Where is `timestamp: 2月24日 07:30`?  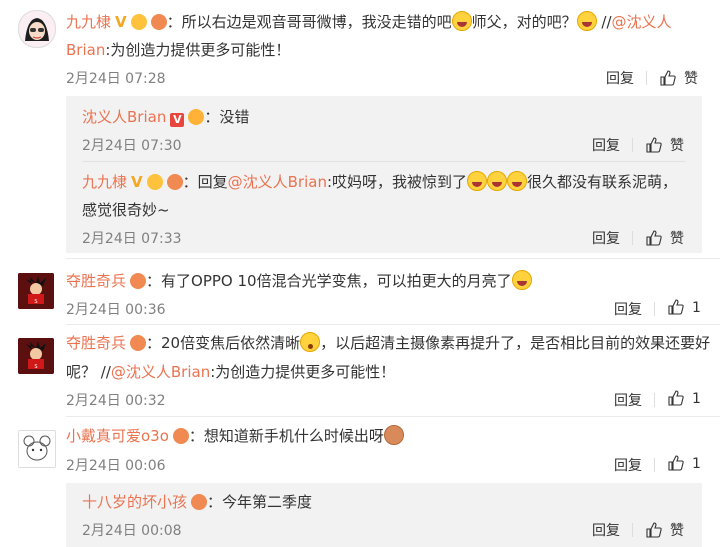
timestamp: 2月24日 07:30 is located at coordinates (132, 146).